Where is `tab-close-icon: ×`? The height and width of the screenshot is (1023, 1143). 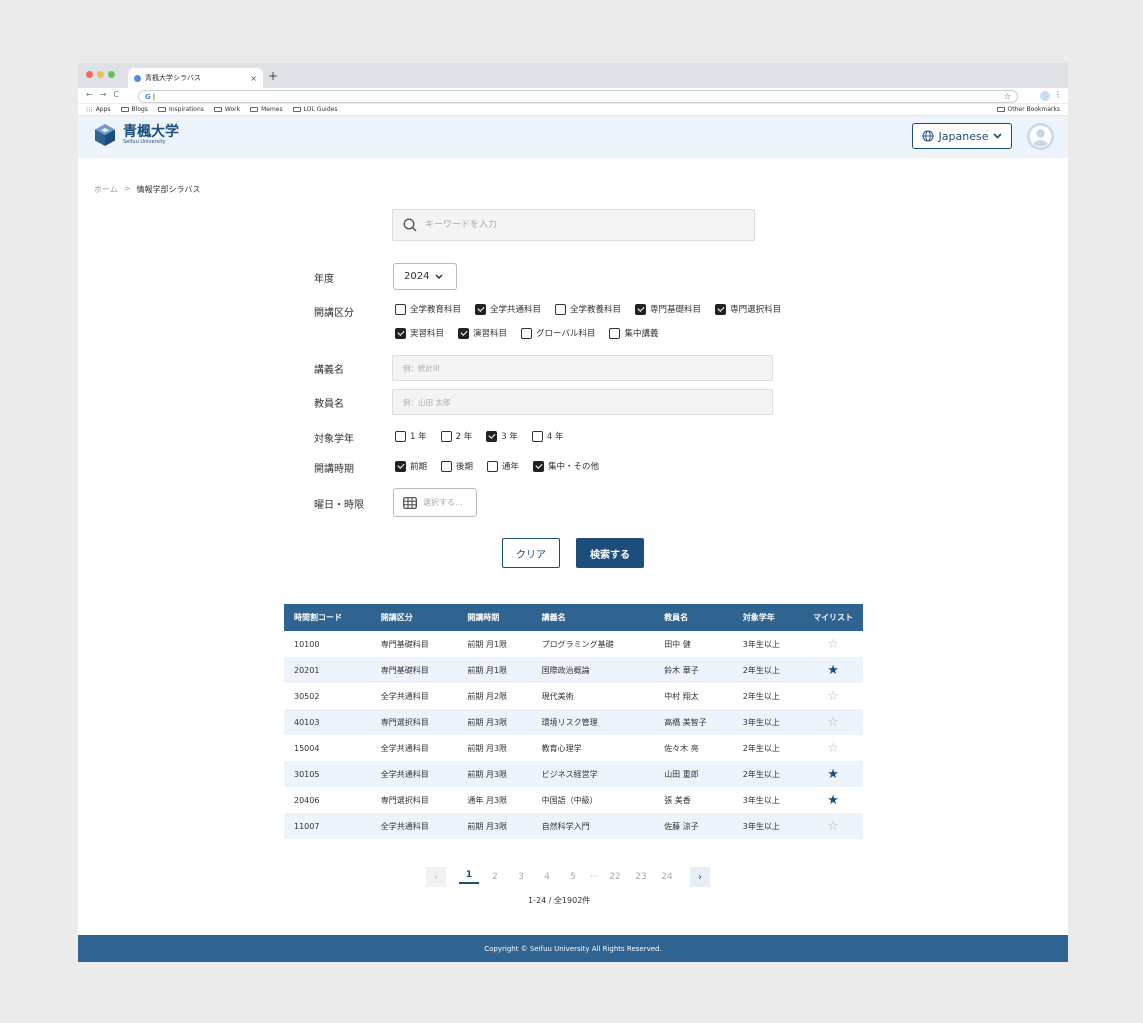
tab-close-icon: × is located at coordinates (253, 78).